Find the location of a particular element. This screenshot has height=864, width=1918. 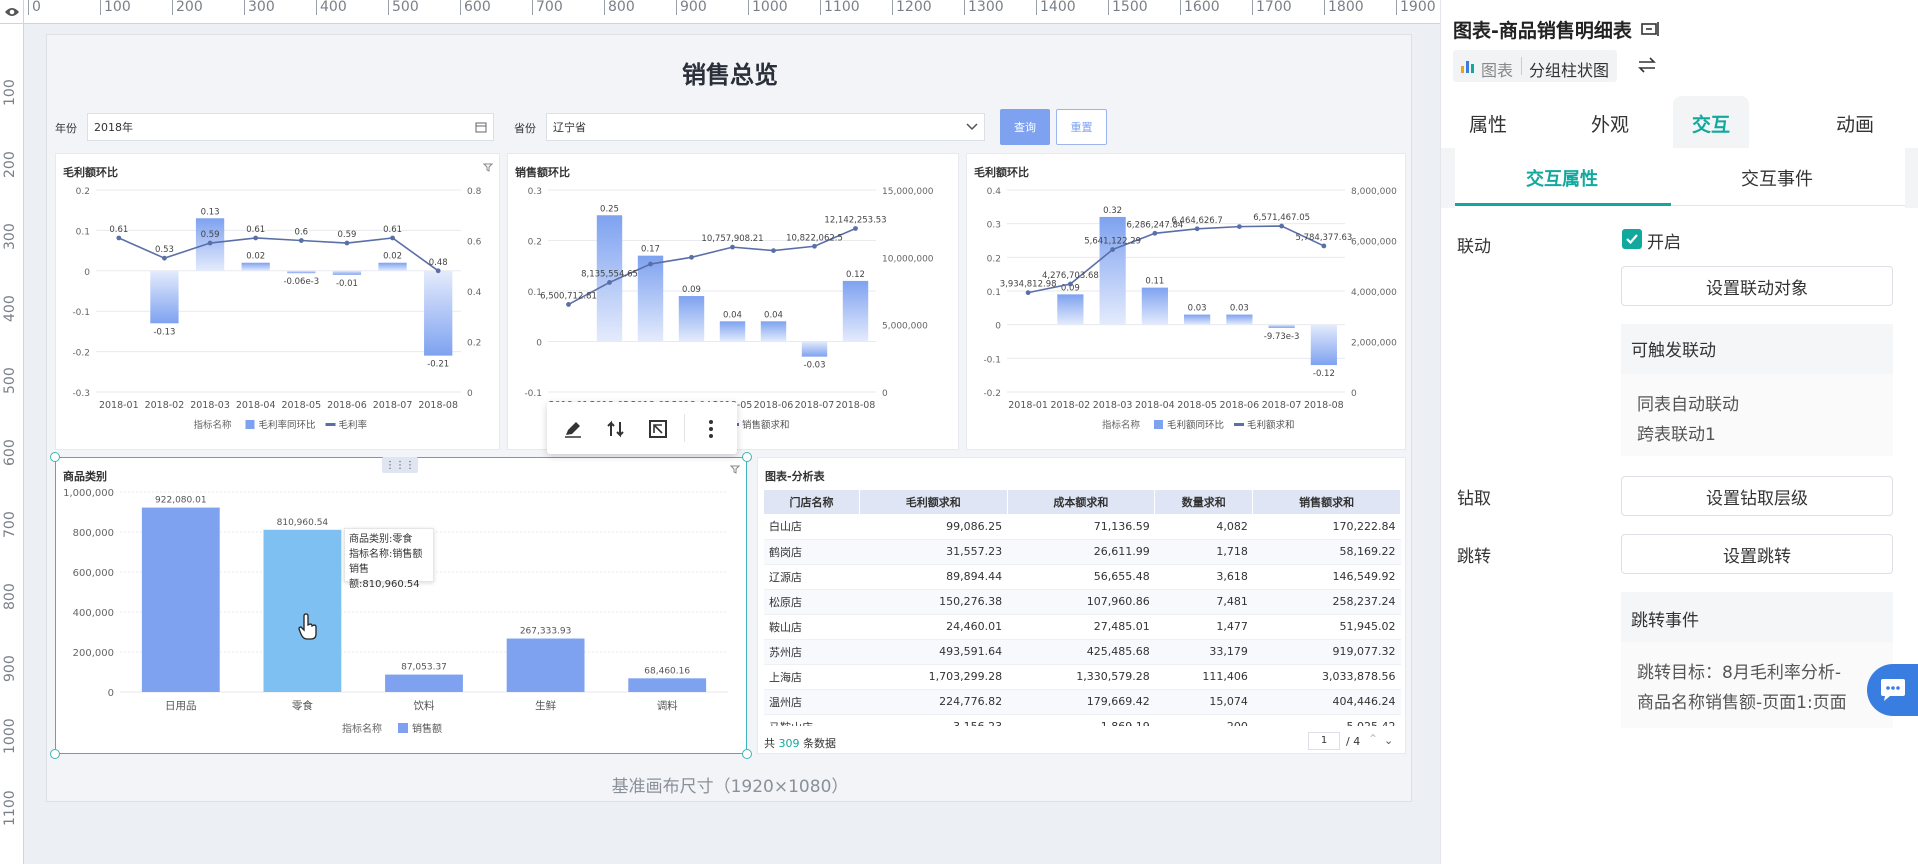

subtab-interaction-props: 交互属性 is located at coordinates (1562, 178).